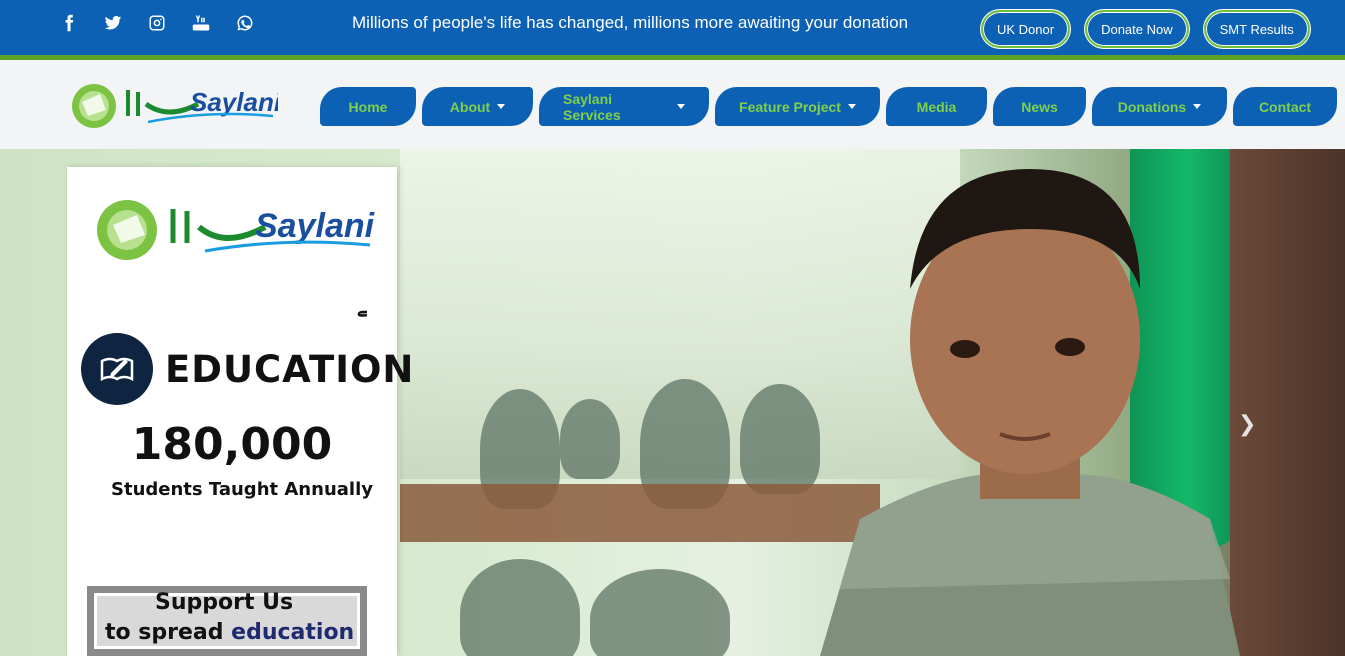 The width and height of the screenshot is (1345, 656). Describe the element at coordinates (470, 106) in the screenshot. I see `nav-item-label: About` at that location.